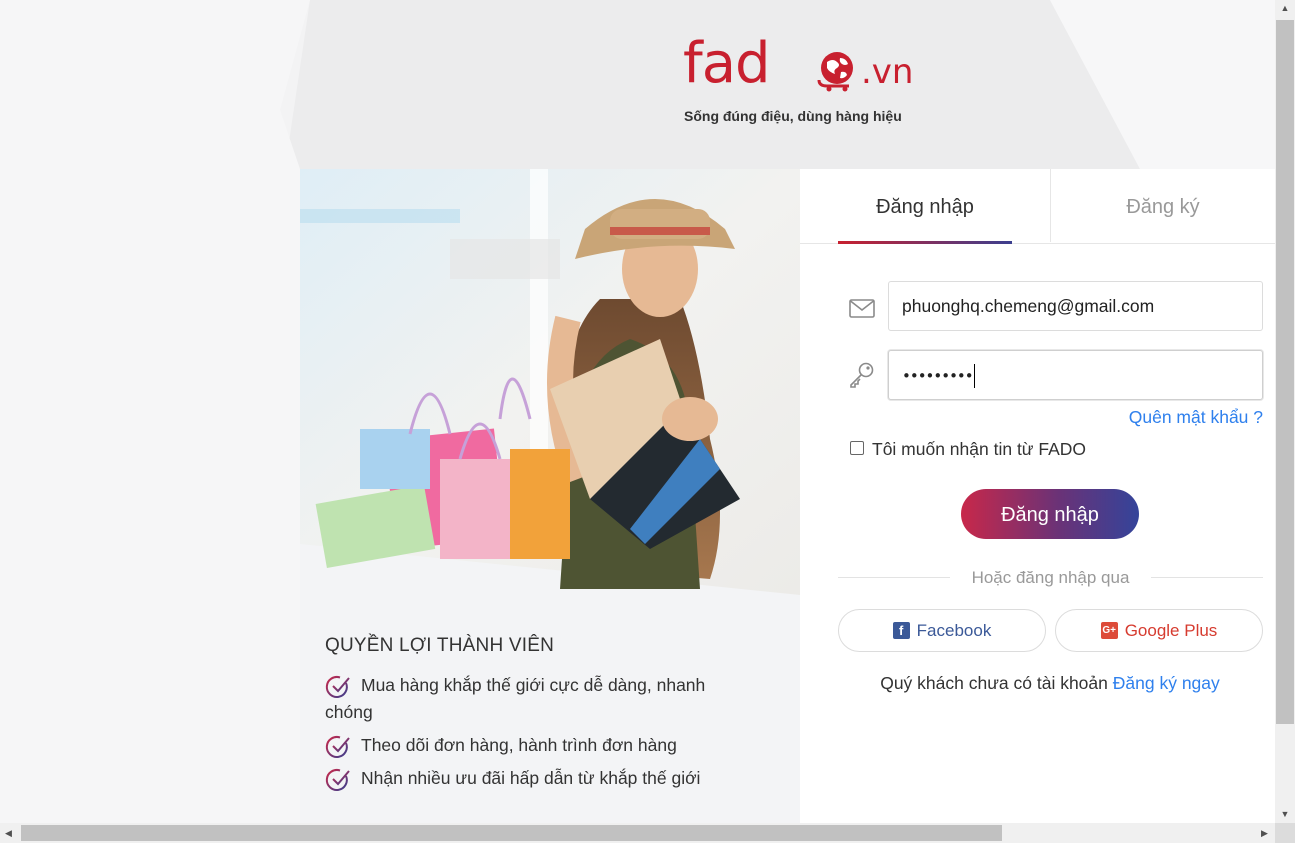  I want to click on password-input: •••••••••, so click(1075, 375).